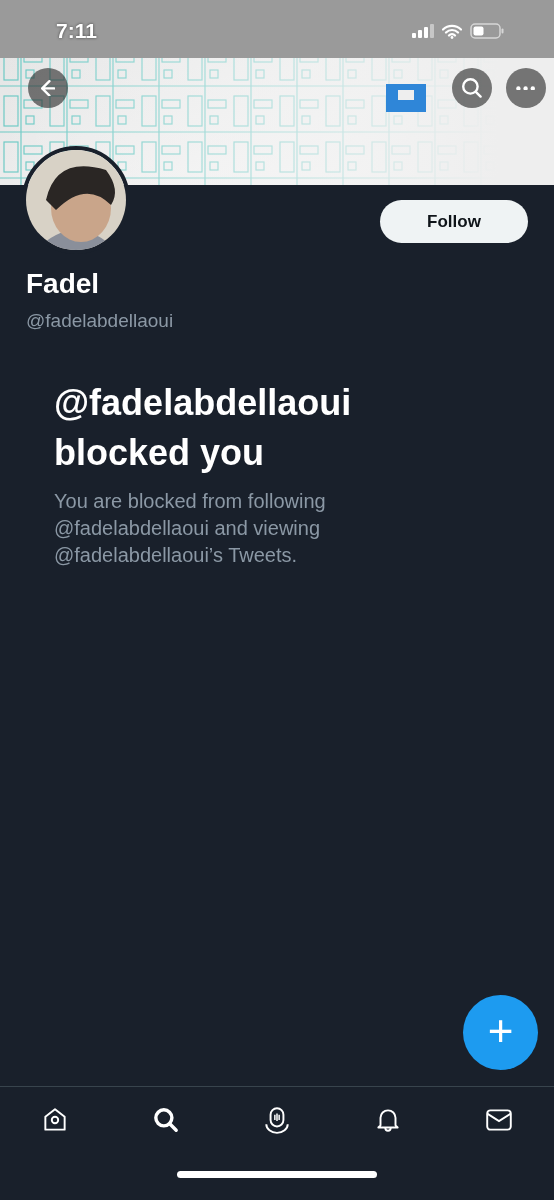 The height and width of the screenshot is (1200, 554). What do you see at coordinates (100, 321) in the screenshot?
I see `profile-handle: @fadelabdellaoui` at bounding box center [100, 321].